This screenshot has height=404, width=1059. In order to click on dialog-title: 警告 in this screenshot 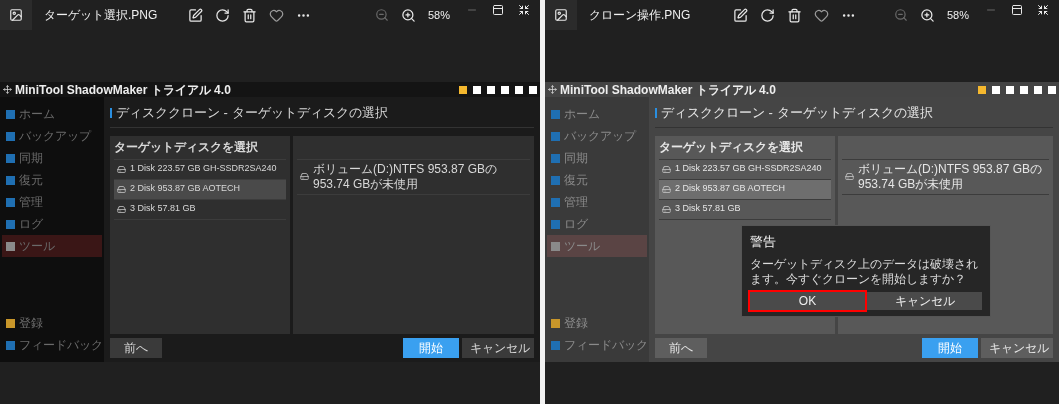, I will do `click(763, 242)`.